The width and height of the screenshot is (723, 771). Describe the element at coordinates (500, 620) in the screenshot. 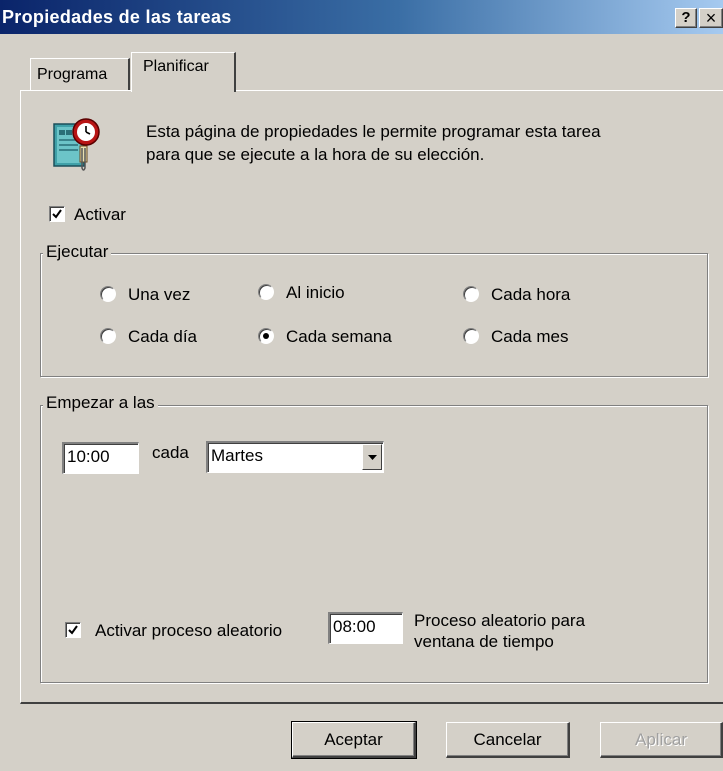

I see `random-description-line-1: Proceso aleatorio para` at that location.